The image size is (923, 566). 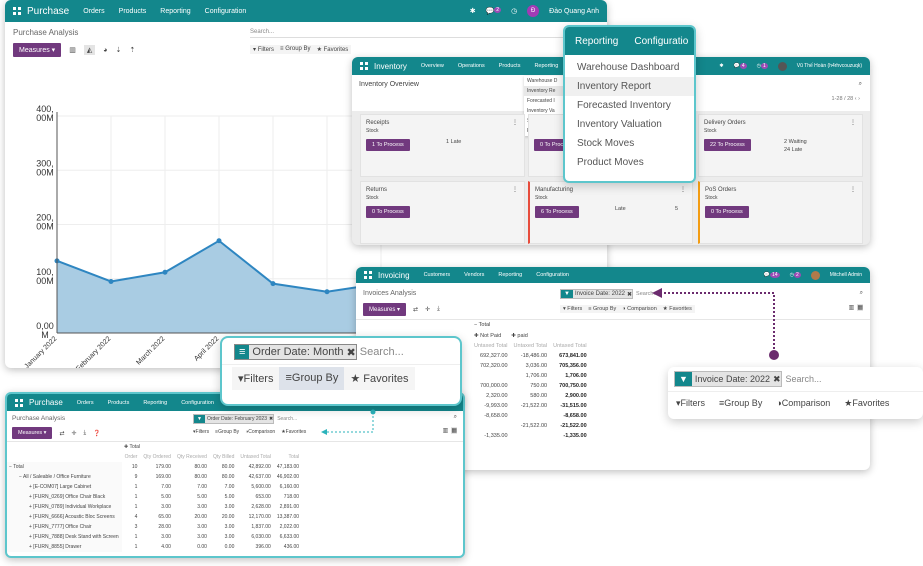 What do you see at coordinates (727, 145) in the screenshot?
I see `to-process-button: 22 To Process` at bounding box center [727, 145].